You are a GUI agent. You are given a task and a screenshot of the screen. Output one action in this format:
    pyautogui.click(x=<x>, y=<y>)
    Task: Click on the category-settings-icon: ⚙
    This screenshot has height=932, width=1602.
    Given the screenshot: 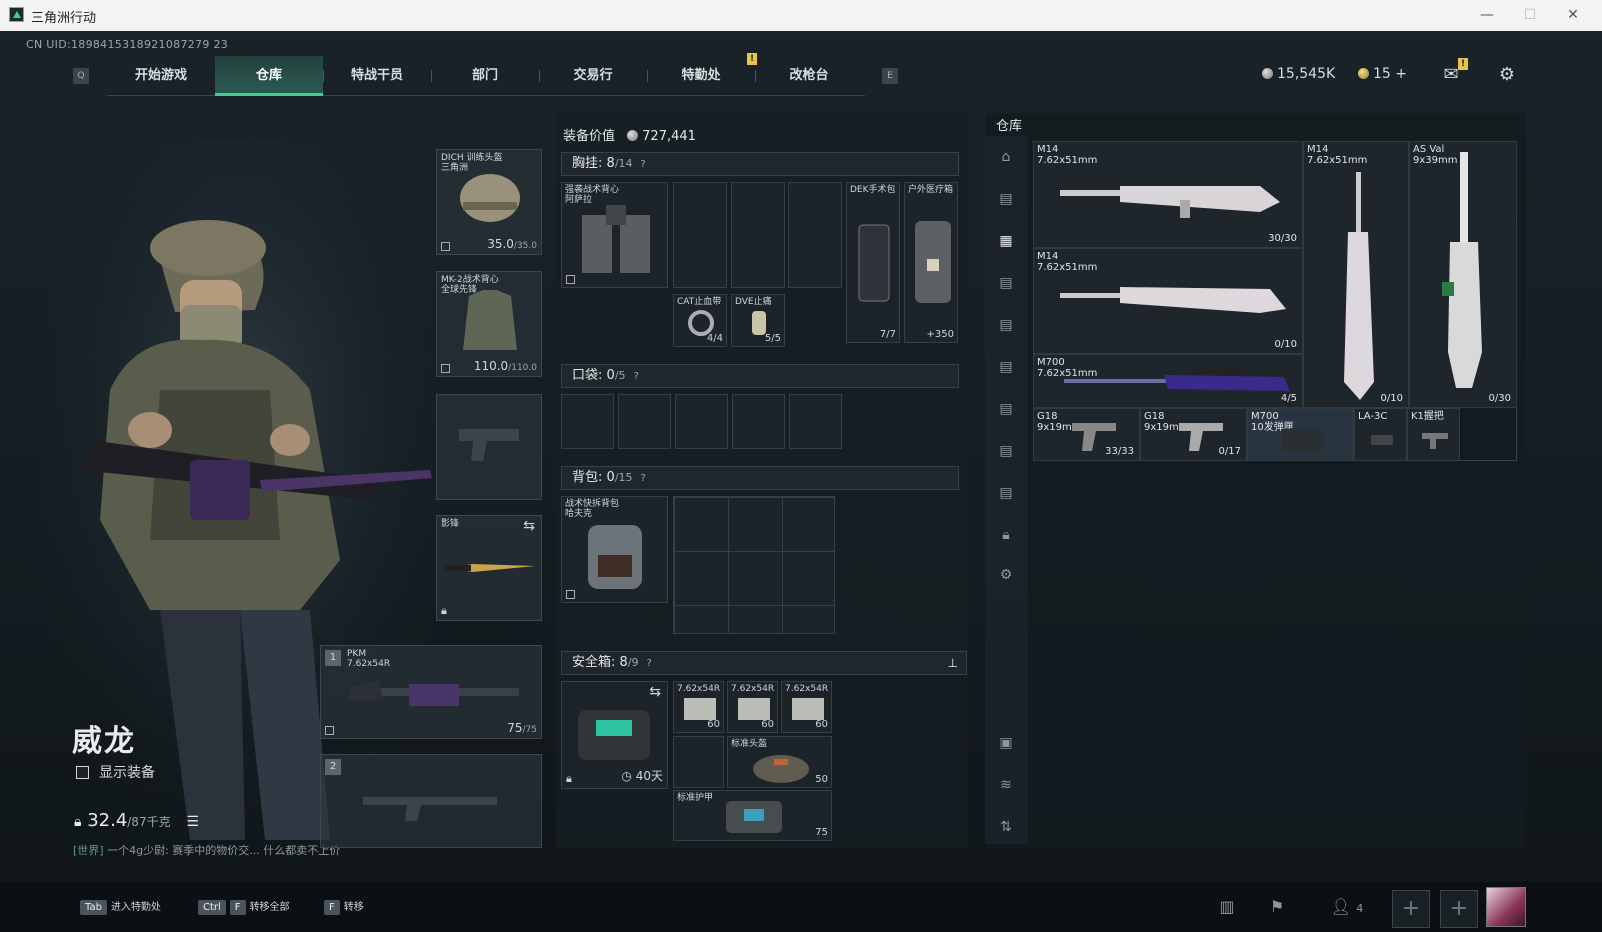 What is the action you would take?
    pyautogui.click(x=1006, y=575)
    